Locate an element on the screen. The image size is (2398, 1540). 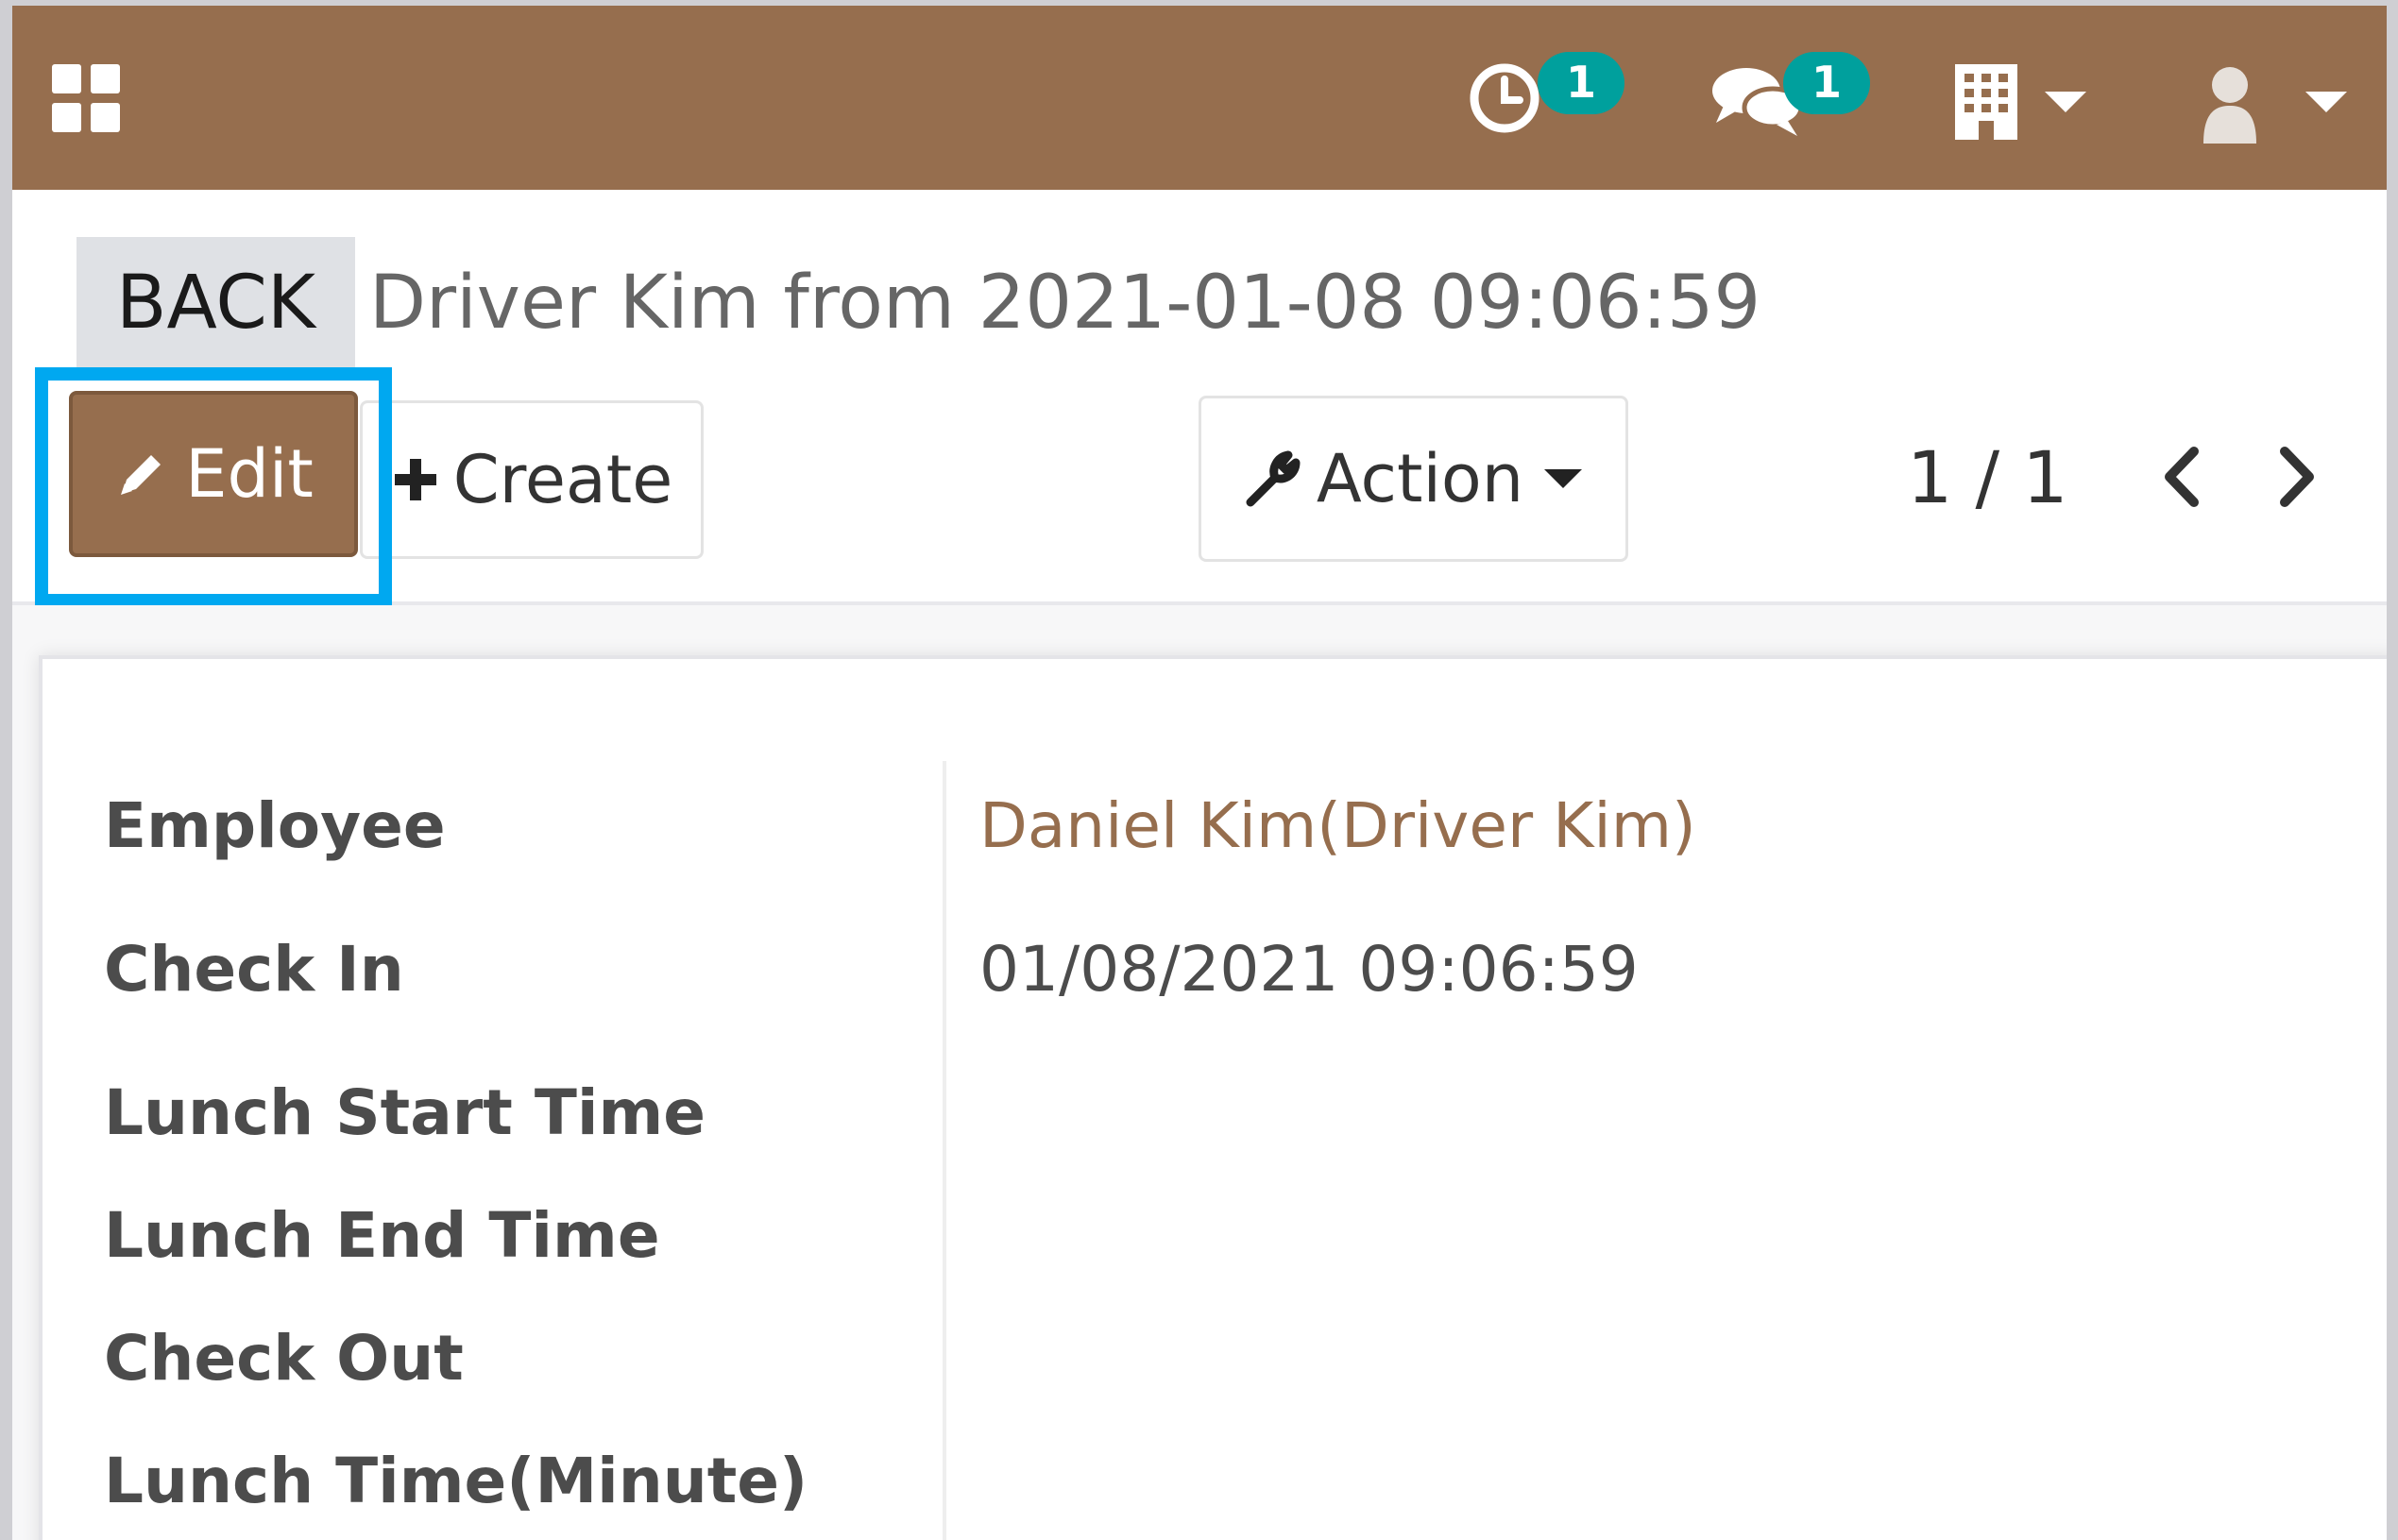
user-avatar-icon is located at coordinates (2229, 105).